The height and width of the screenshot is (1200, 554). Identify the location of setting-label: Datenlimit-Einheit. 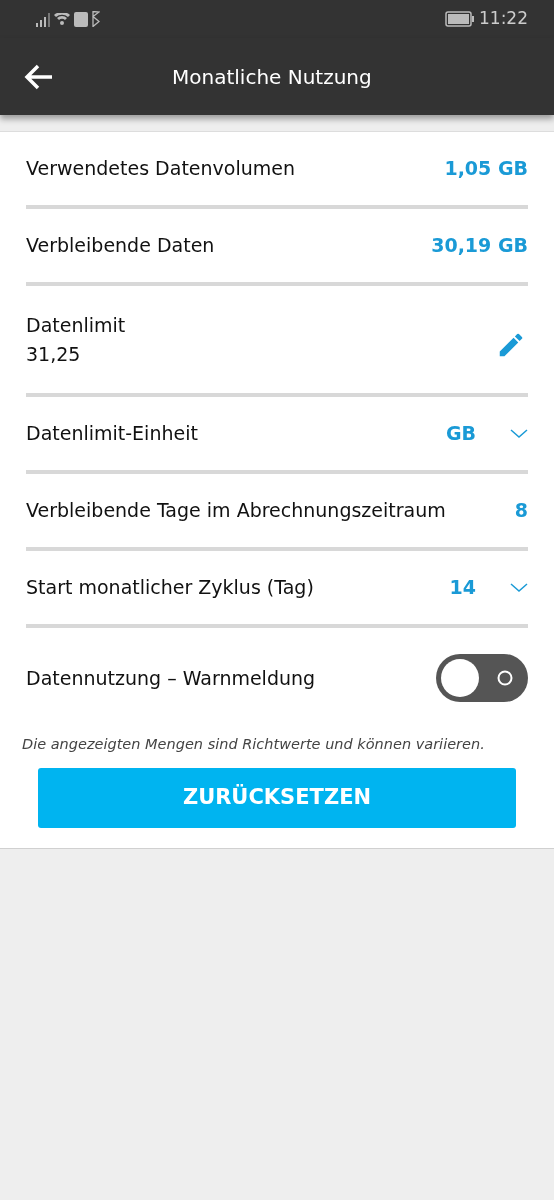
(112, 434).